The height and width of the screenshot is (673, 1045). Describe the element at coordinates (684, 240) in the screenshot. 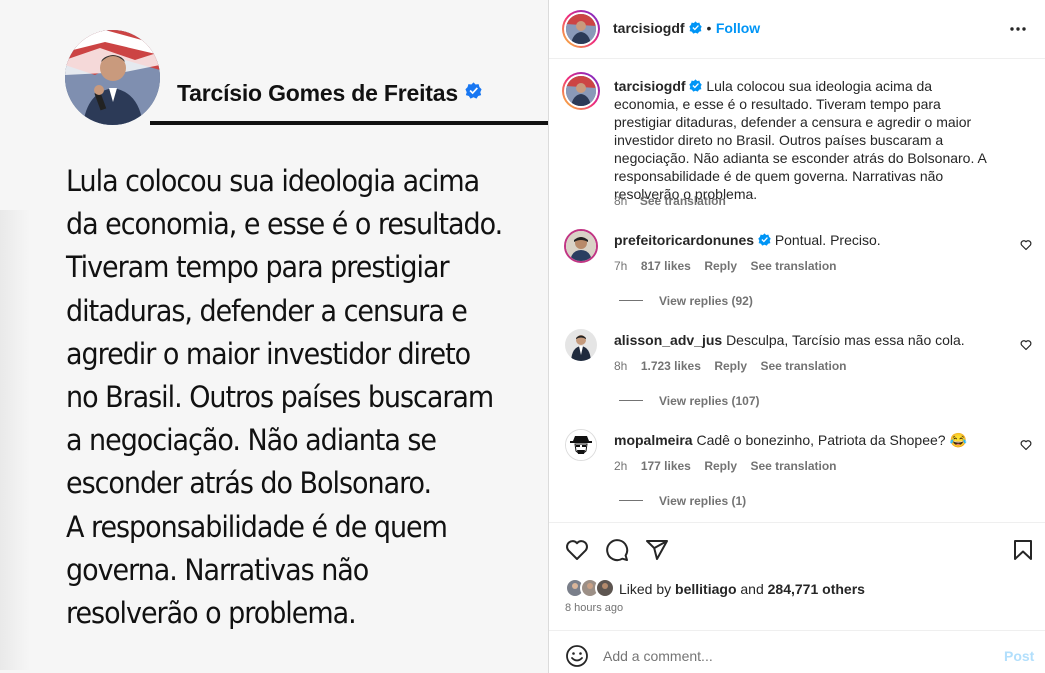

I see `comment-username: prefeitoricardonunes` at that location.